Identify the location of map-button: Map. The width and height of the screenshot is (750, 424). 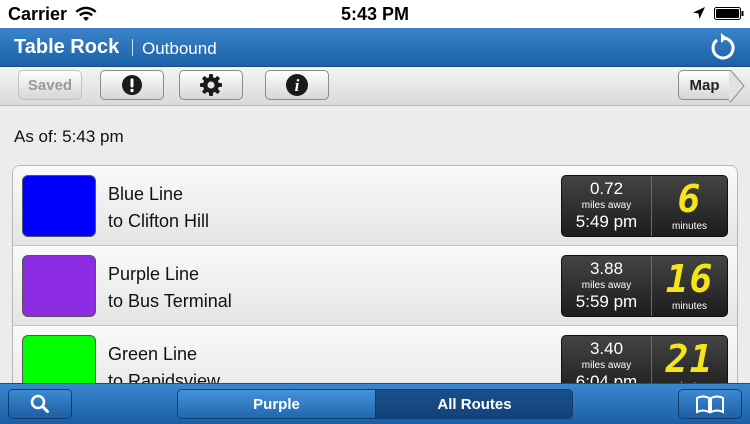
(704, 85).